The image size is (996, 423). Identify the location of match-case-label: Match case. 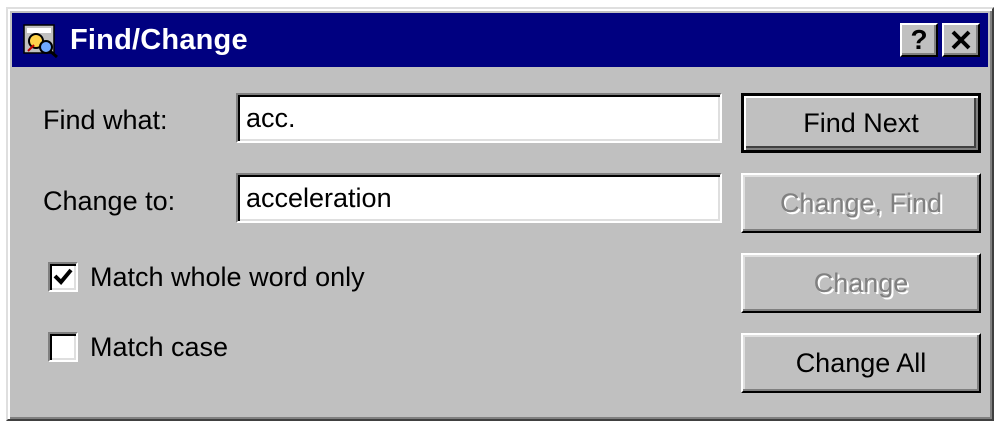
(159, 347).